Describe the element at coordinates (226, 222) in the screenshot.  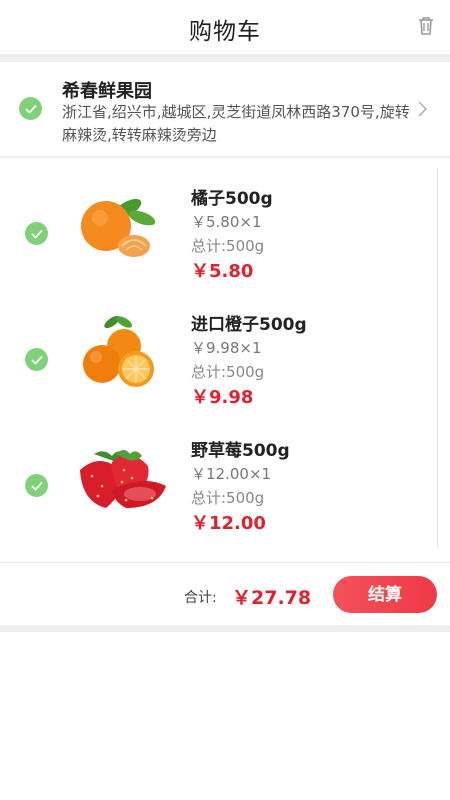
I see `item-unit-price: ￥5.80×1` at that location.